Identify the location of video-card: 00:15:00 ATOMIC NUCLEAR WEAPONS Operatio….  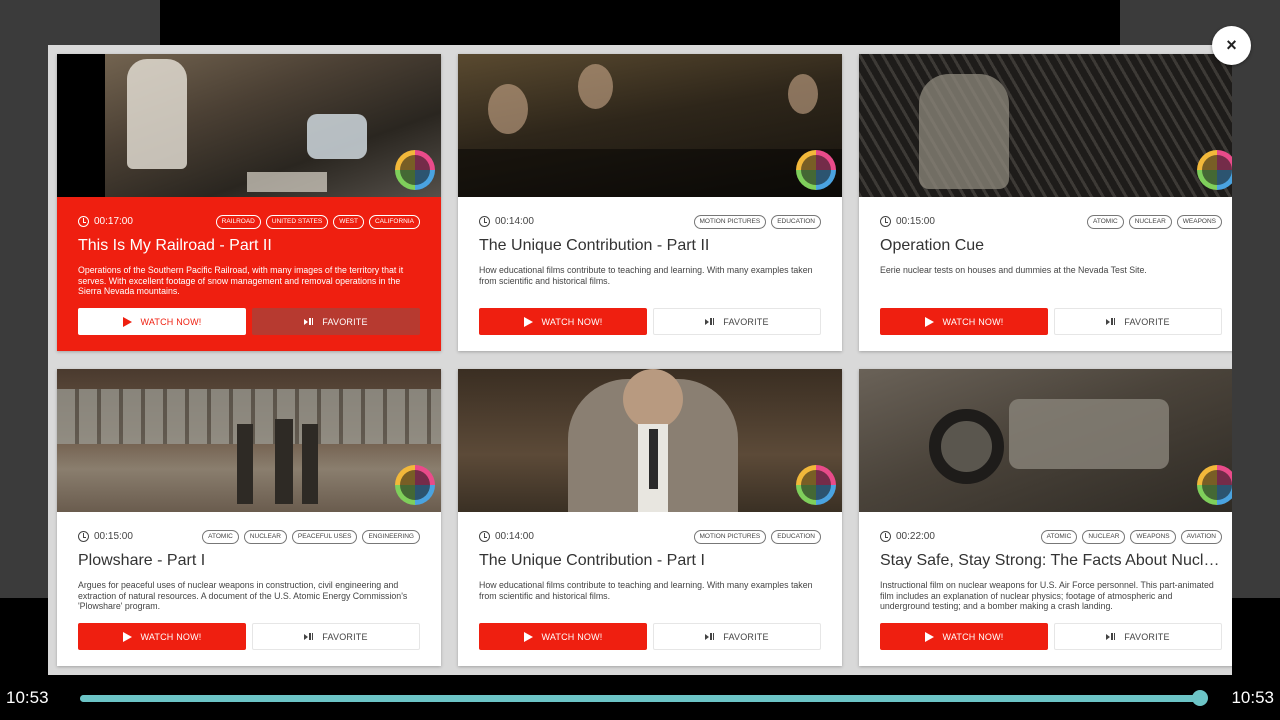
(1045, 202).